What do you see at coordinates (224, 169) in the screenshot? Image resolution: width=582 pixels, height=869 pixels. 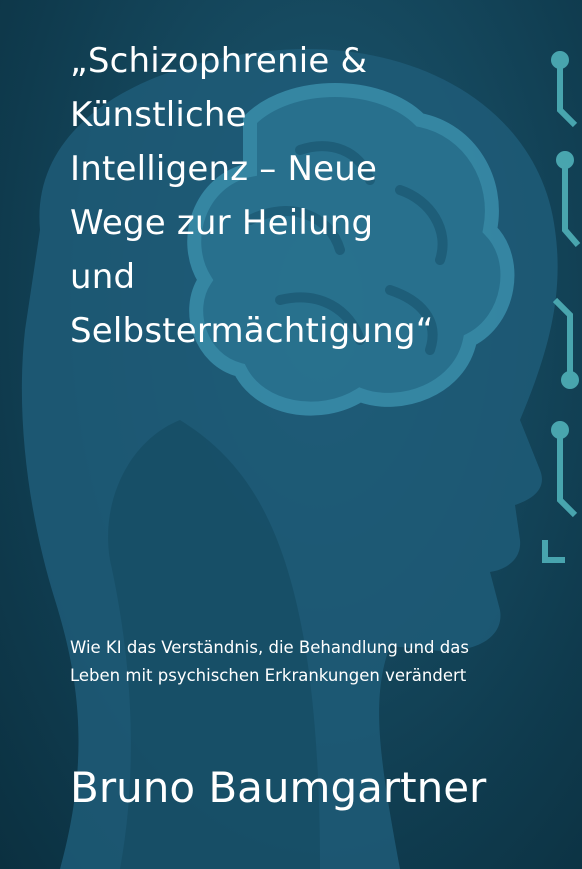 I see `title-line: Intelligenz – Neue` at bounding box center [224, 169].